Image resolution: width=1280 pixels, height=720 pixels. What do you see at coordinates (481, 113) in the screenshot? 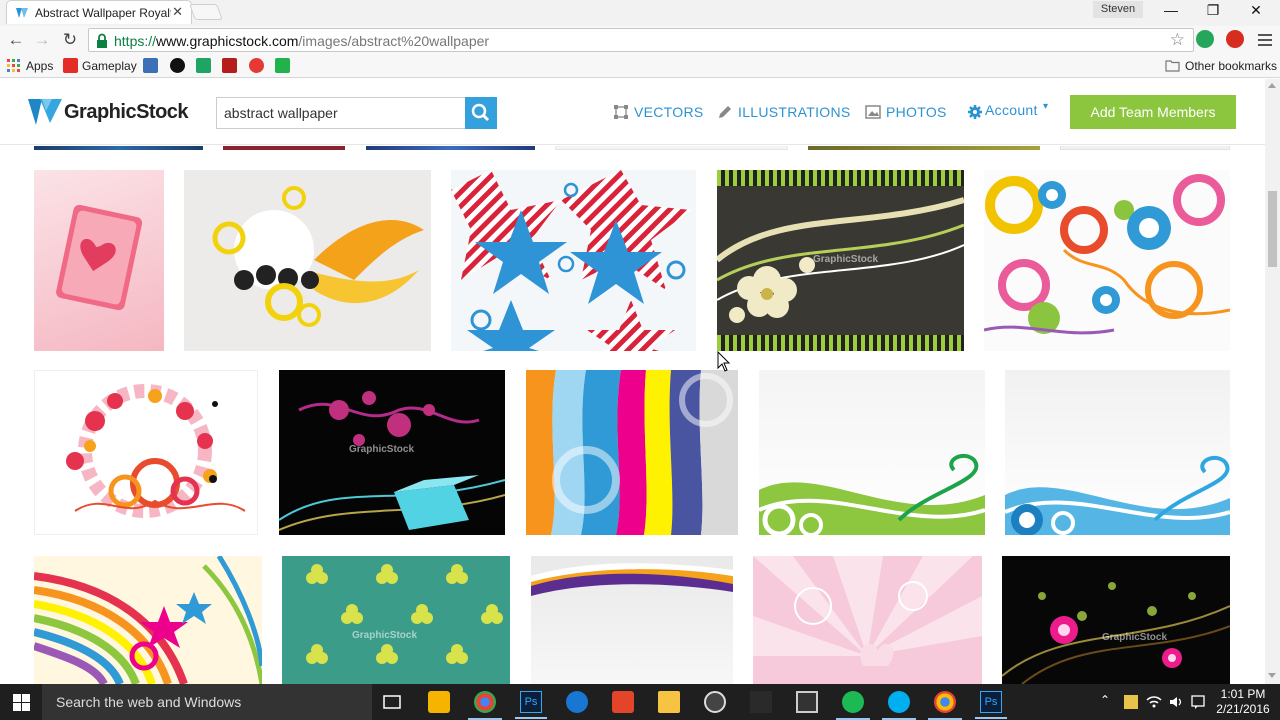
I see `search-button` at bounding box center [481, 113].